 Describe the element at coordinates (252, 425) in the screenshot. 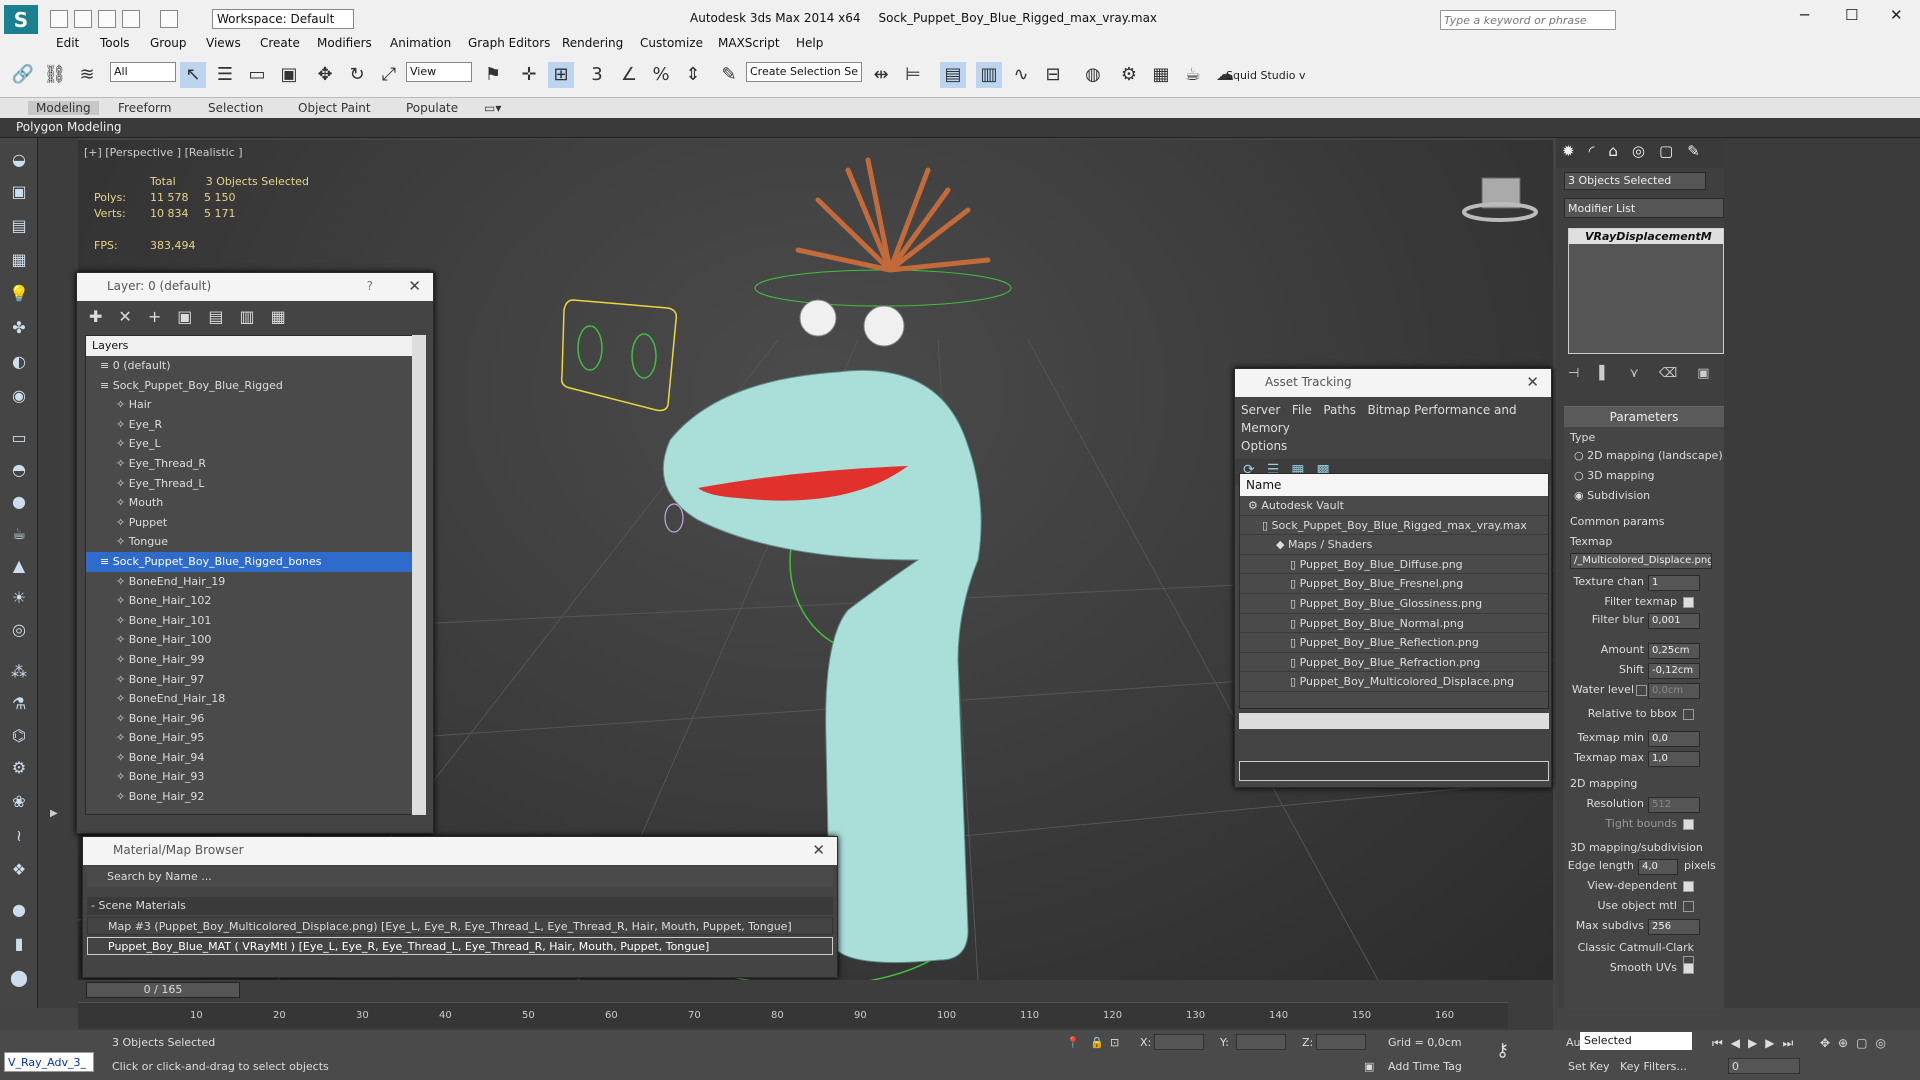

I see `layer-row: ✧ Eye_R` at that location.